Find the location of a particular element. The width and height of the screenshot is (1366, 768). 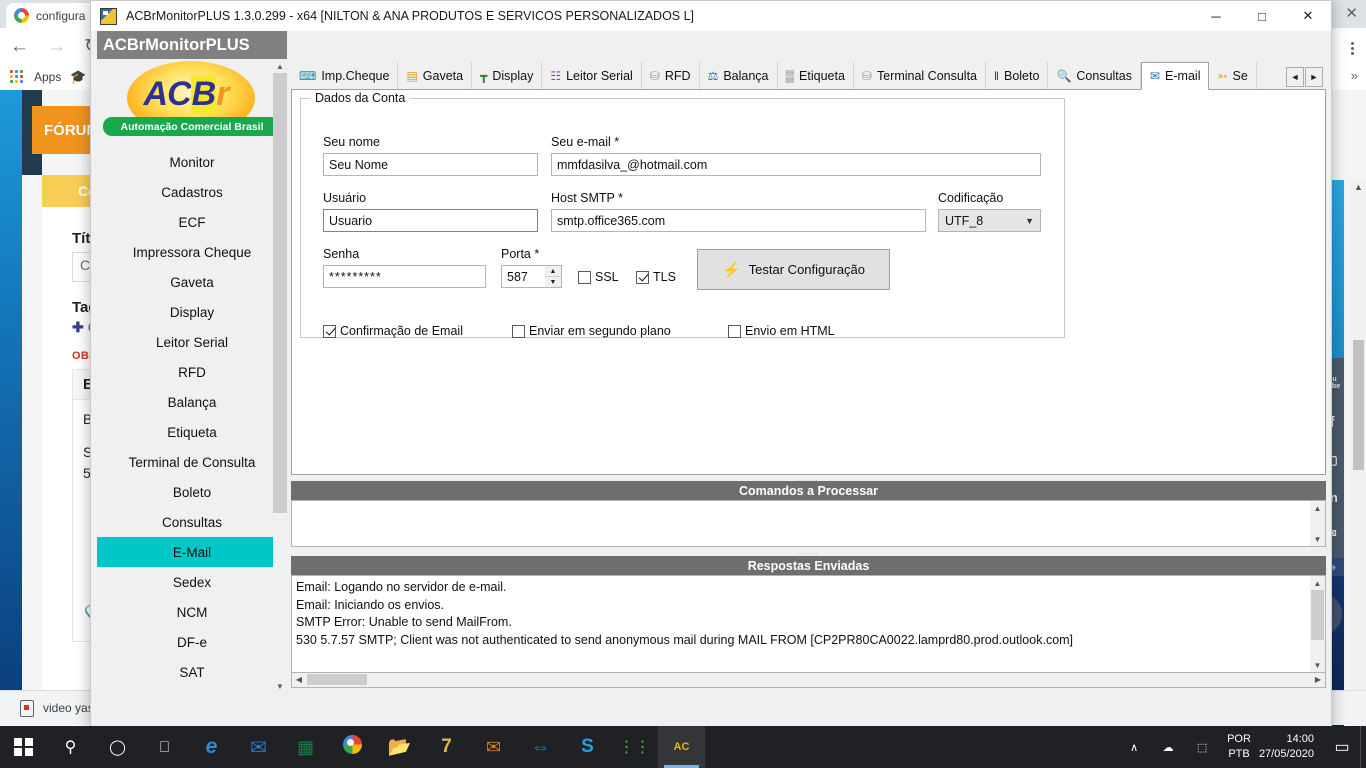

email-confirmation-box is located at coordinates (329, 331).